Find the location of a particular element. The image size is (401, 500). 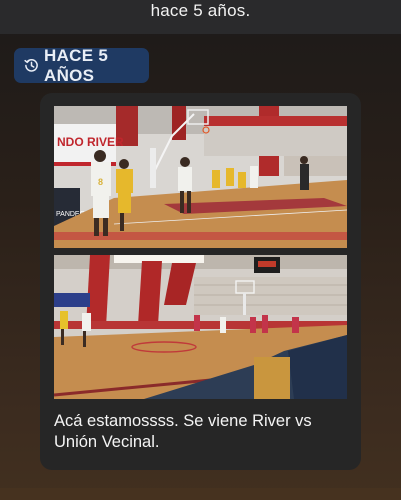

history-clock-icon is located at coordinates (31, 65).